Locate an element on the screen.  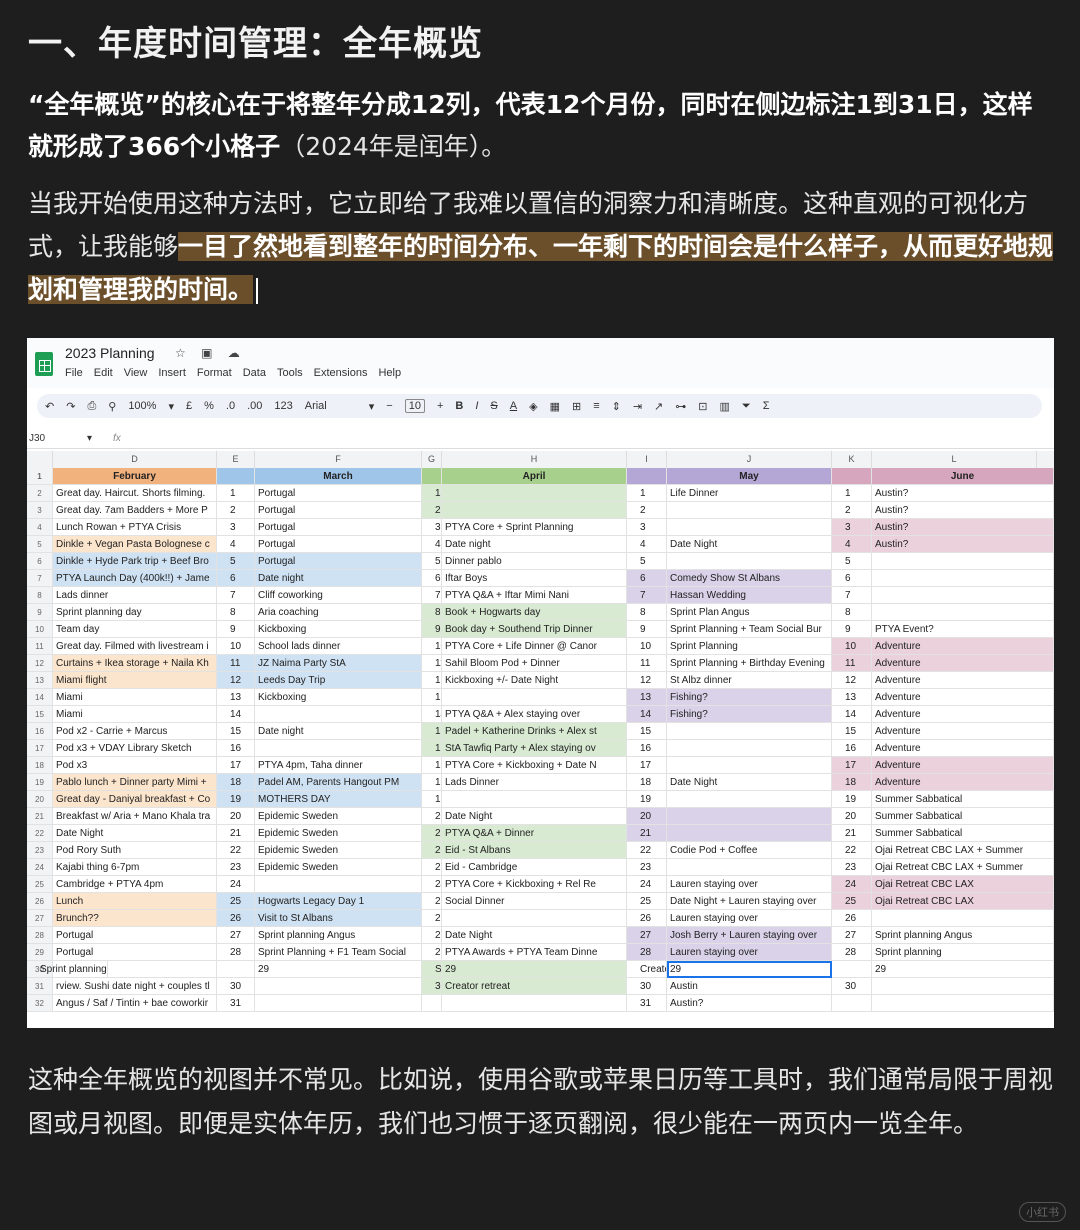
menu-format: Format is located at coordinates (214, 373).